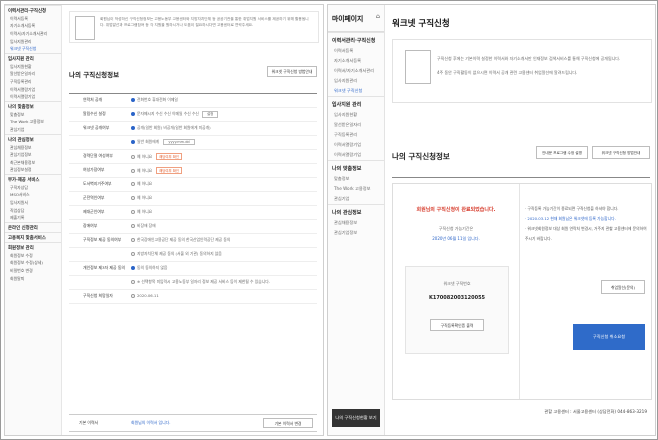 This screenshot has height=440, width=658. What do you see at coordinates (378, 16) in the screenshot?
I see `home-icon: ⌂` at bounding box center [378, 16].